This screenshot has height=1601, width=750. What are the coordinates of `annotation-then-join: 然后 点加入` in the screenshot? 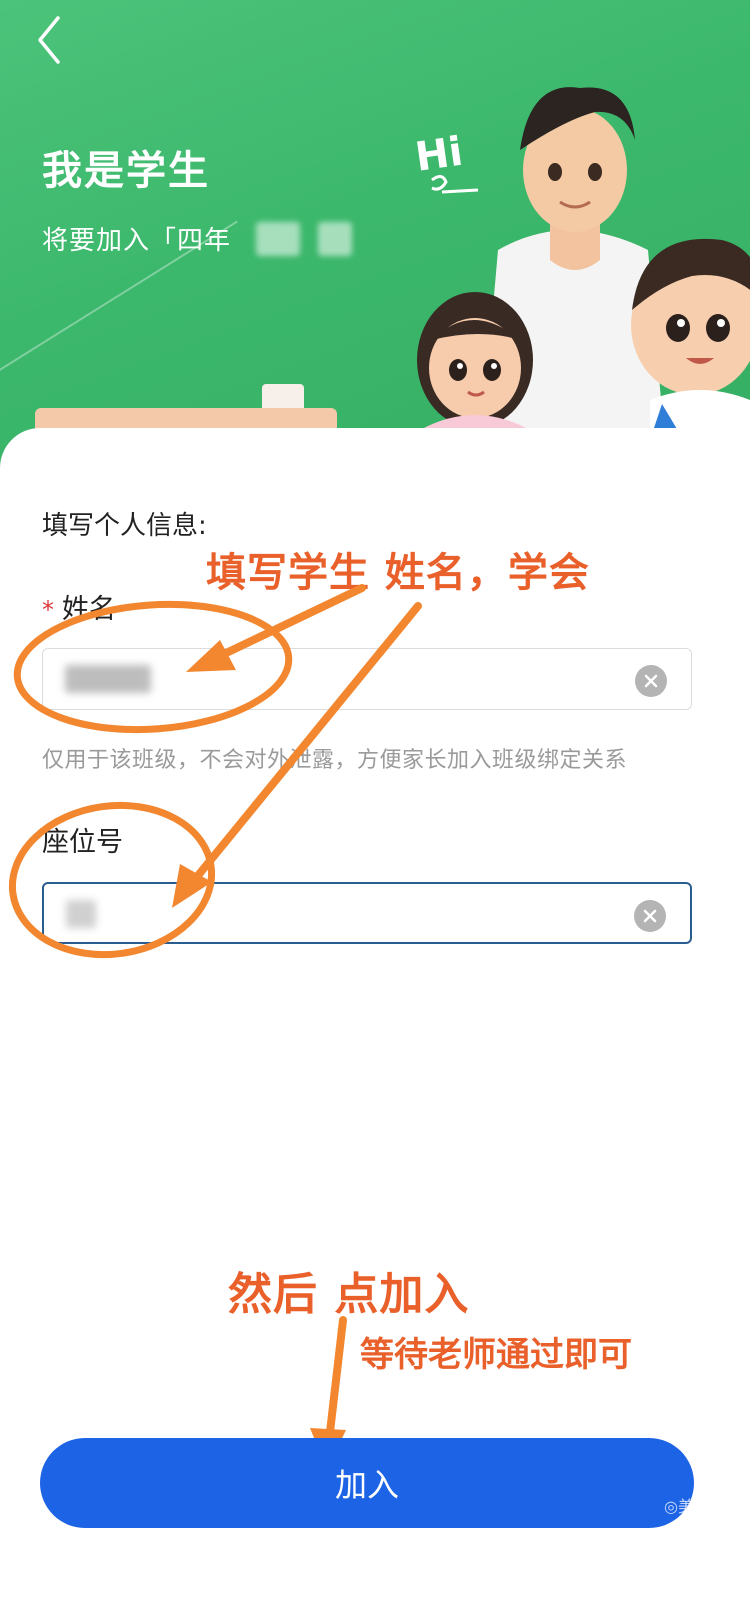 It's located at (349, 1294).